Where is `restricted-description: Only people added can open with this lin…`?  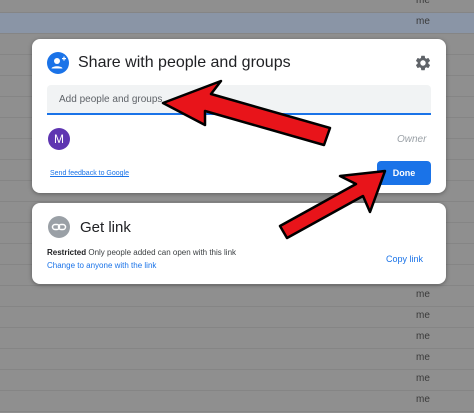 restricted-description: Only people added can open with this lin… is located at coordinates (162, 252).